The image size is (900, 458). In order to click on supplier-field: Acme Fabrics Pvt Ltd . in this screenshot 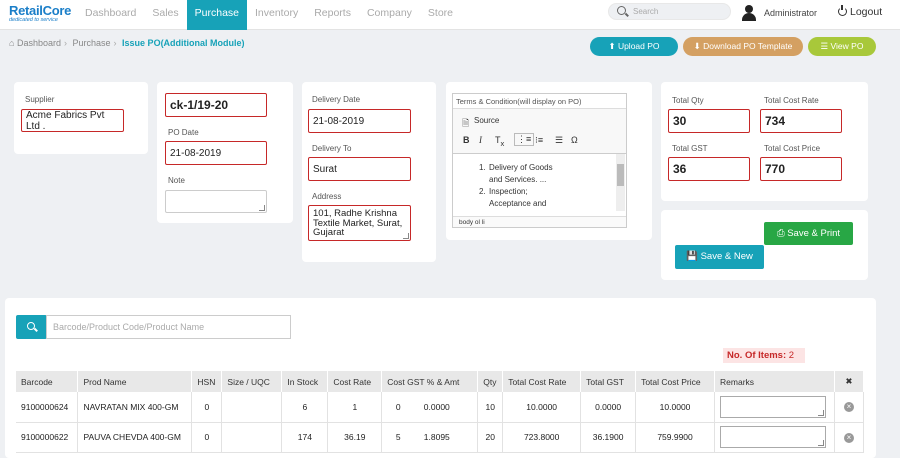, I will do `click(72, 120)`.